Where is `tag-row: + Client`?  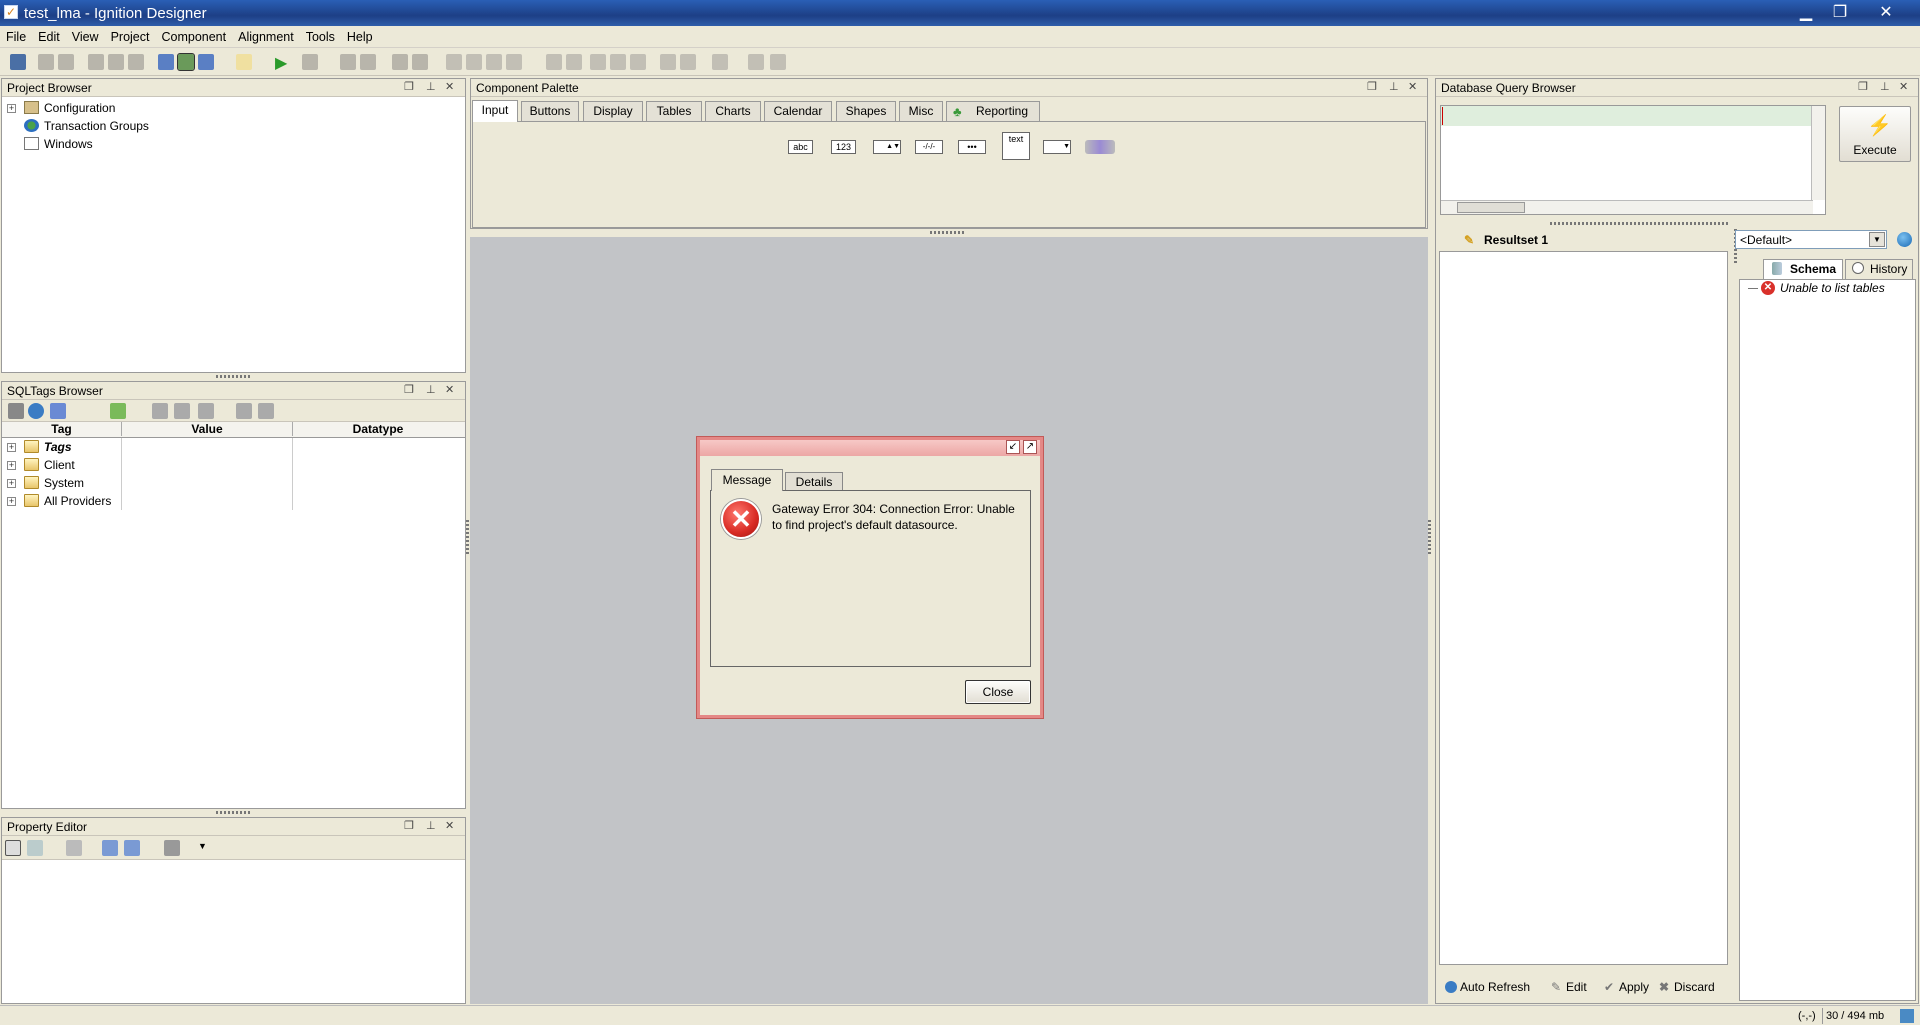 tag-row: + Client is located at coordinates (233, 465).